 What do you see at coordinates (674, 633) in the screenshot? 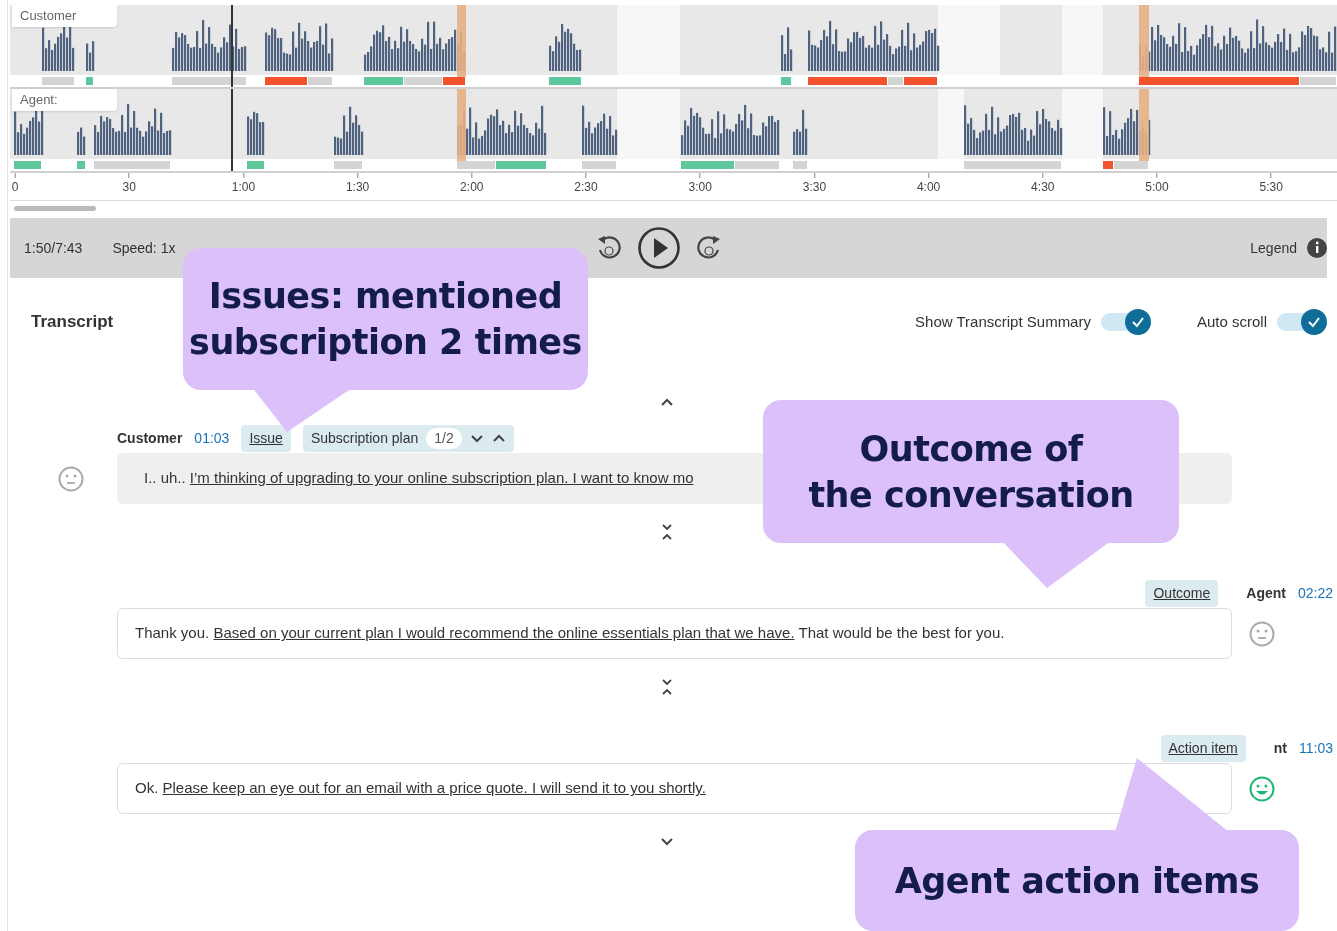
I see `message-bubble: Thank you. Based on your current plan I would recommend the online essentials plan that we have. That would be the best for you.` at bounding box center [674, 633].